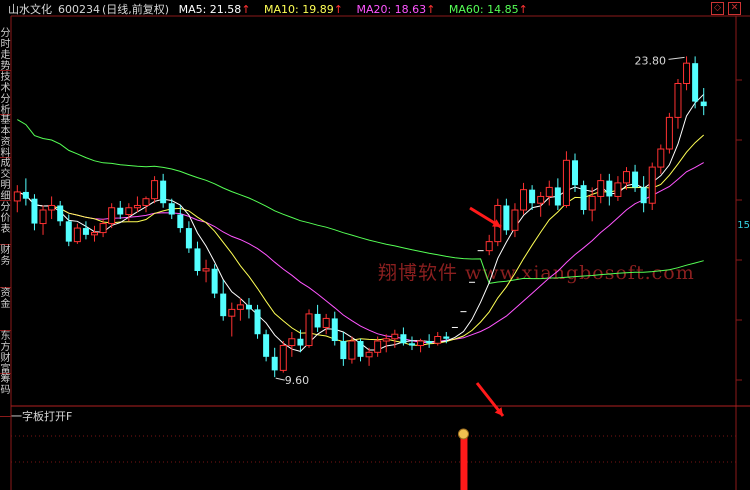  Describe the element at coordinates (280, 379) in the screenshot. I see `low-pointer-line` at that location.